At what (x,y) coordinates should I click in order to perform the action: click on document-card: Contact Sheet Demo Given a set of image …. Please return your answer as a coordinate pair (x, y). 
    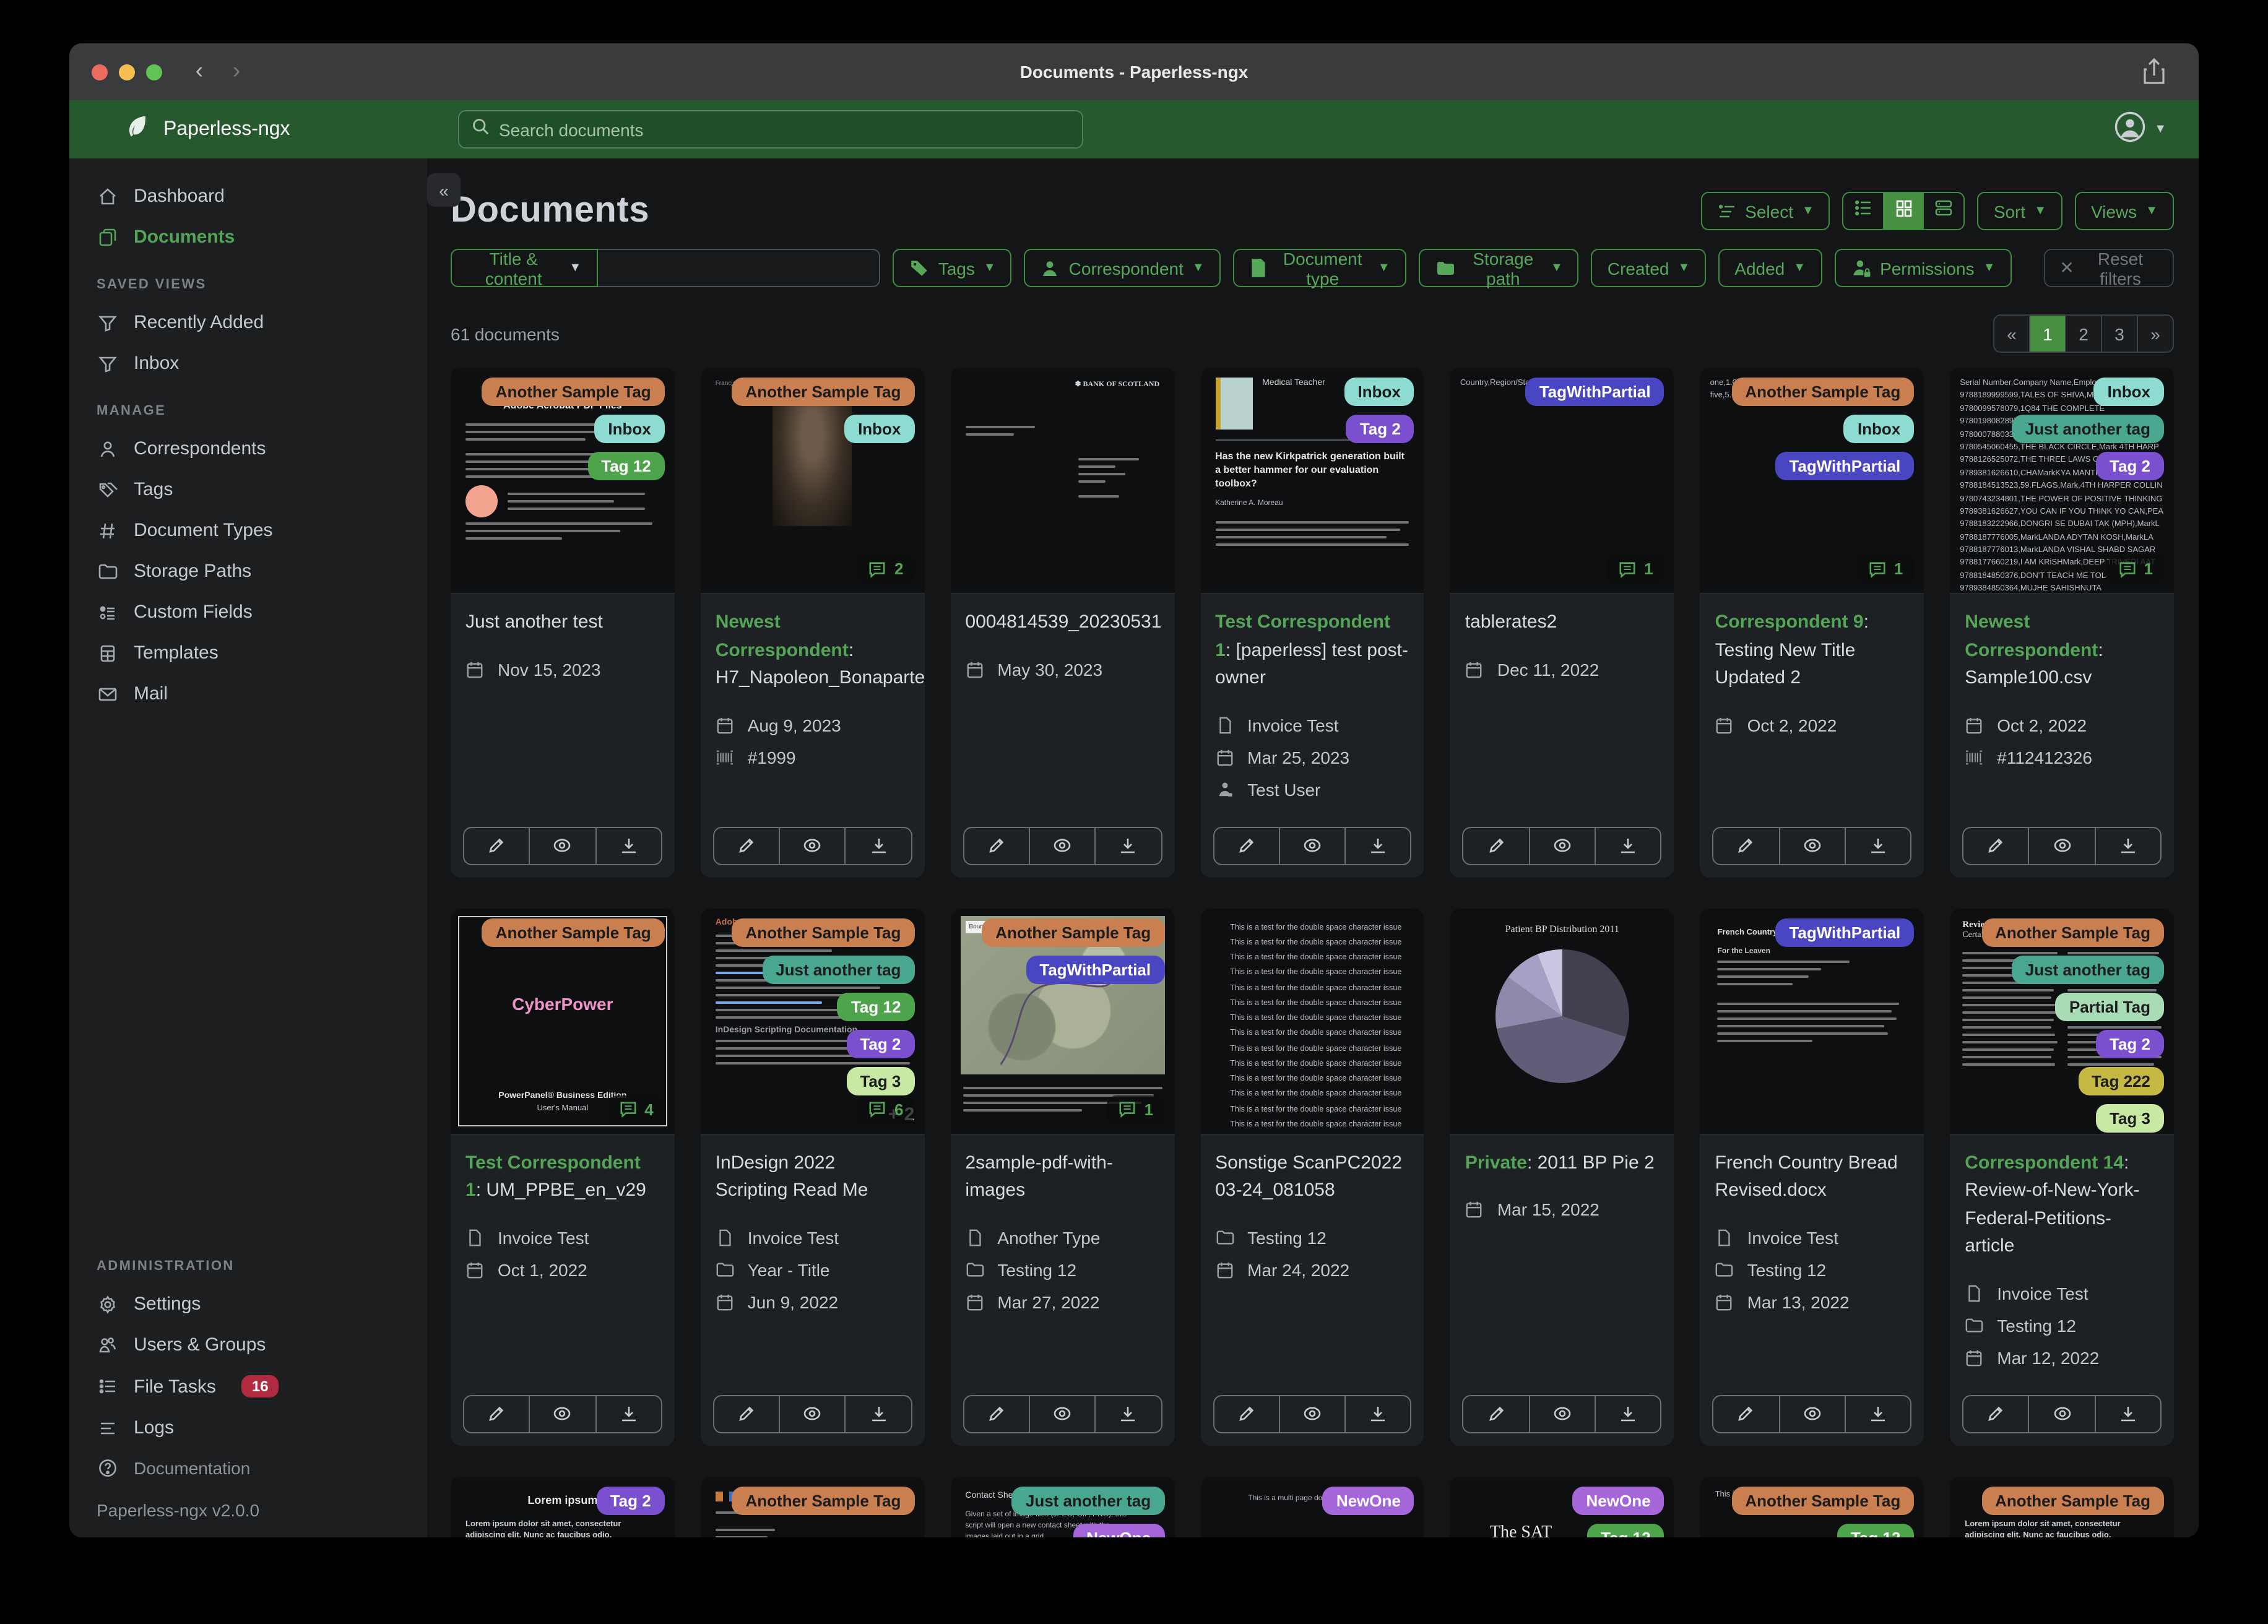
    Looking at the image, I should click on (1062, 1506).